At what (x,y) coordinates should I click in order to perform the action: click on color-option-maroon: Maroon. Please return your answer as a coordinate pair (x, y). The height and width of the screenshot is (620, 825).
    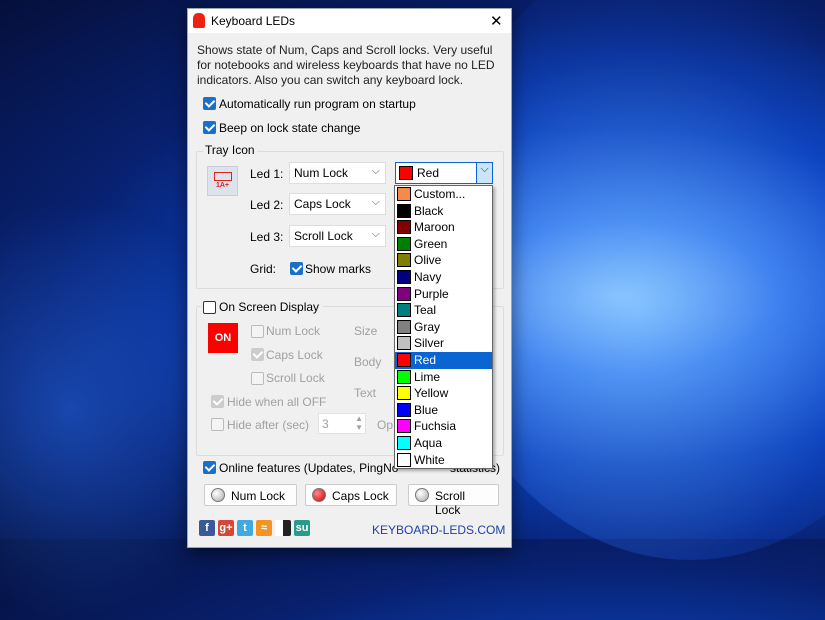
    Looking at the image, I should click on (443, 227).